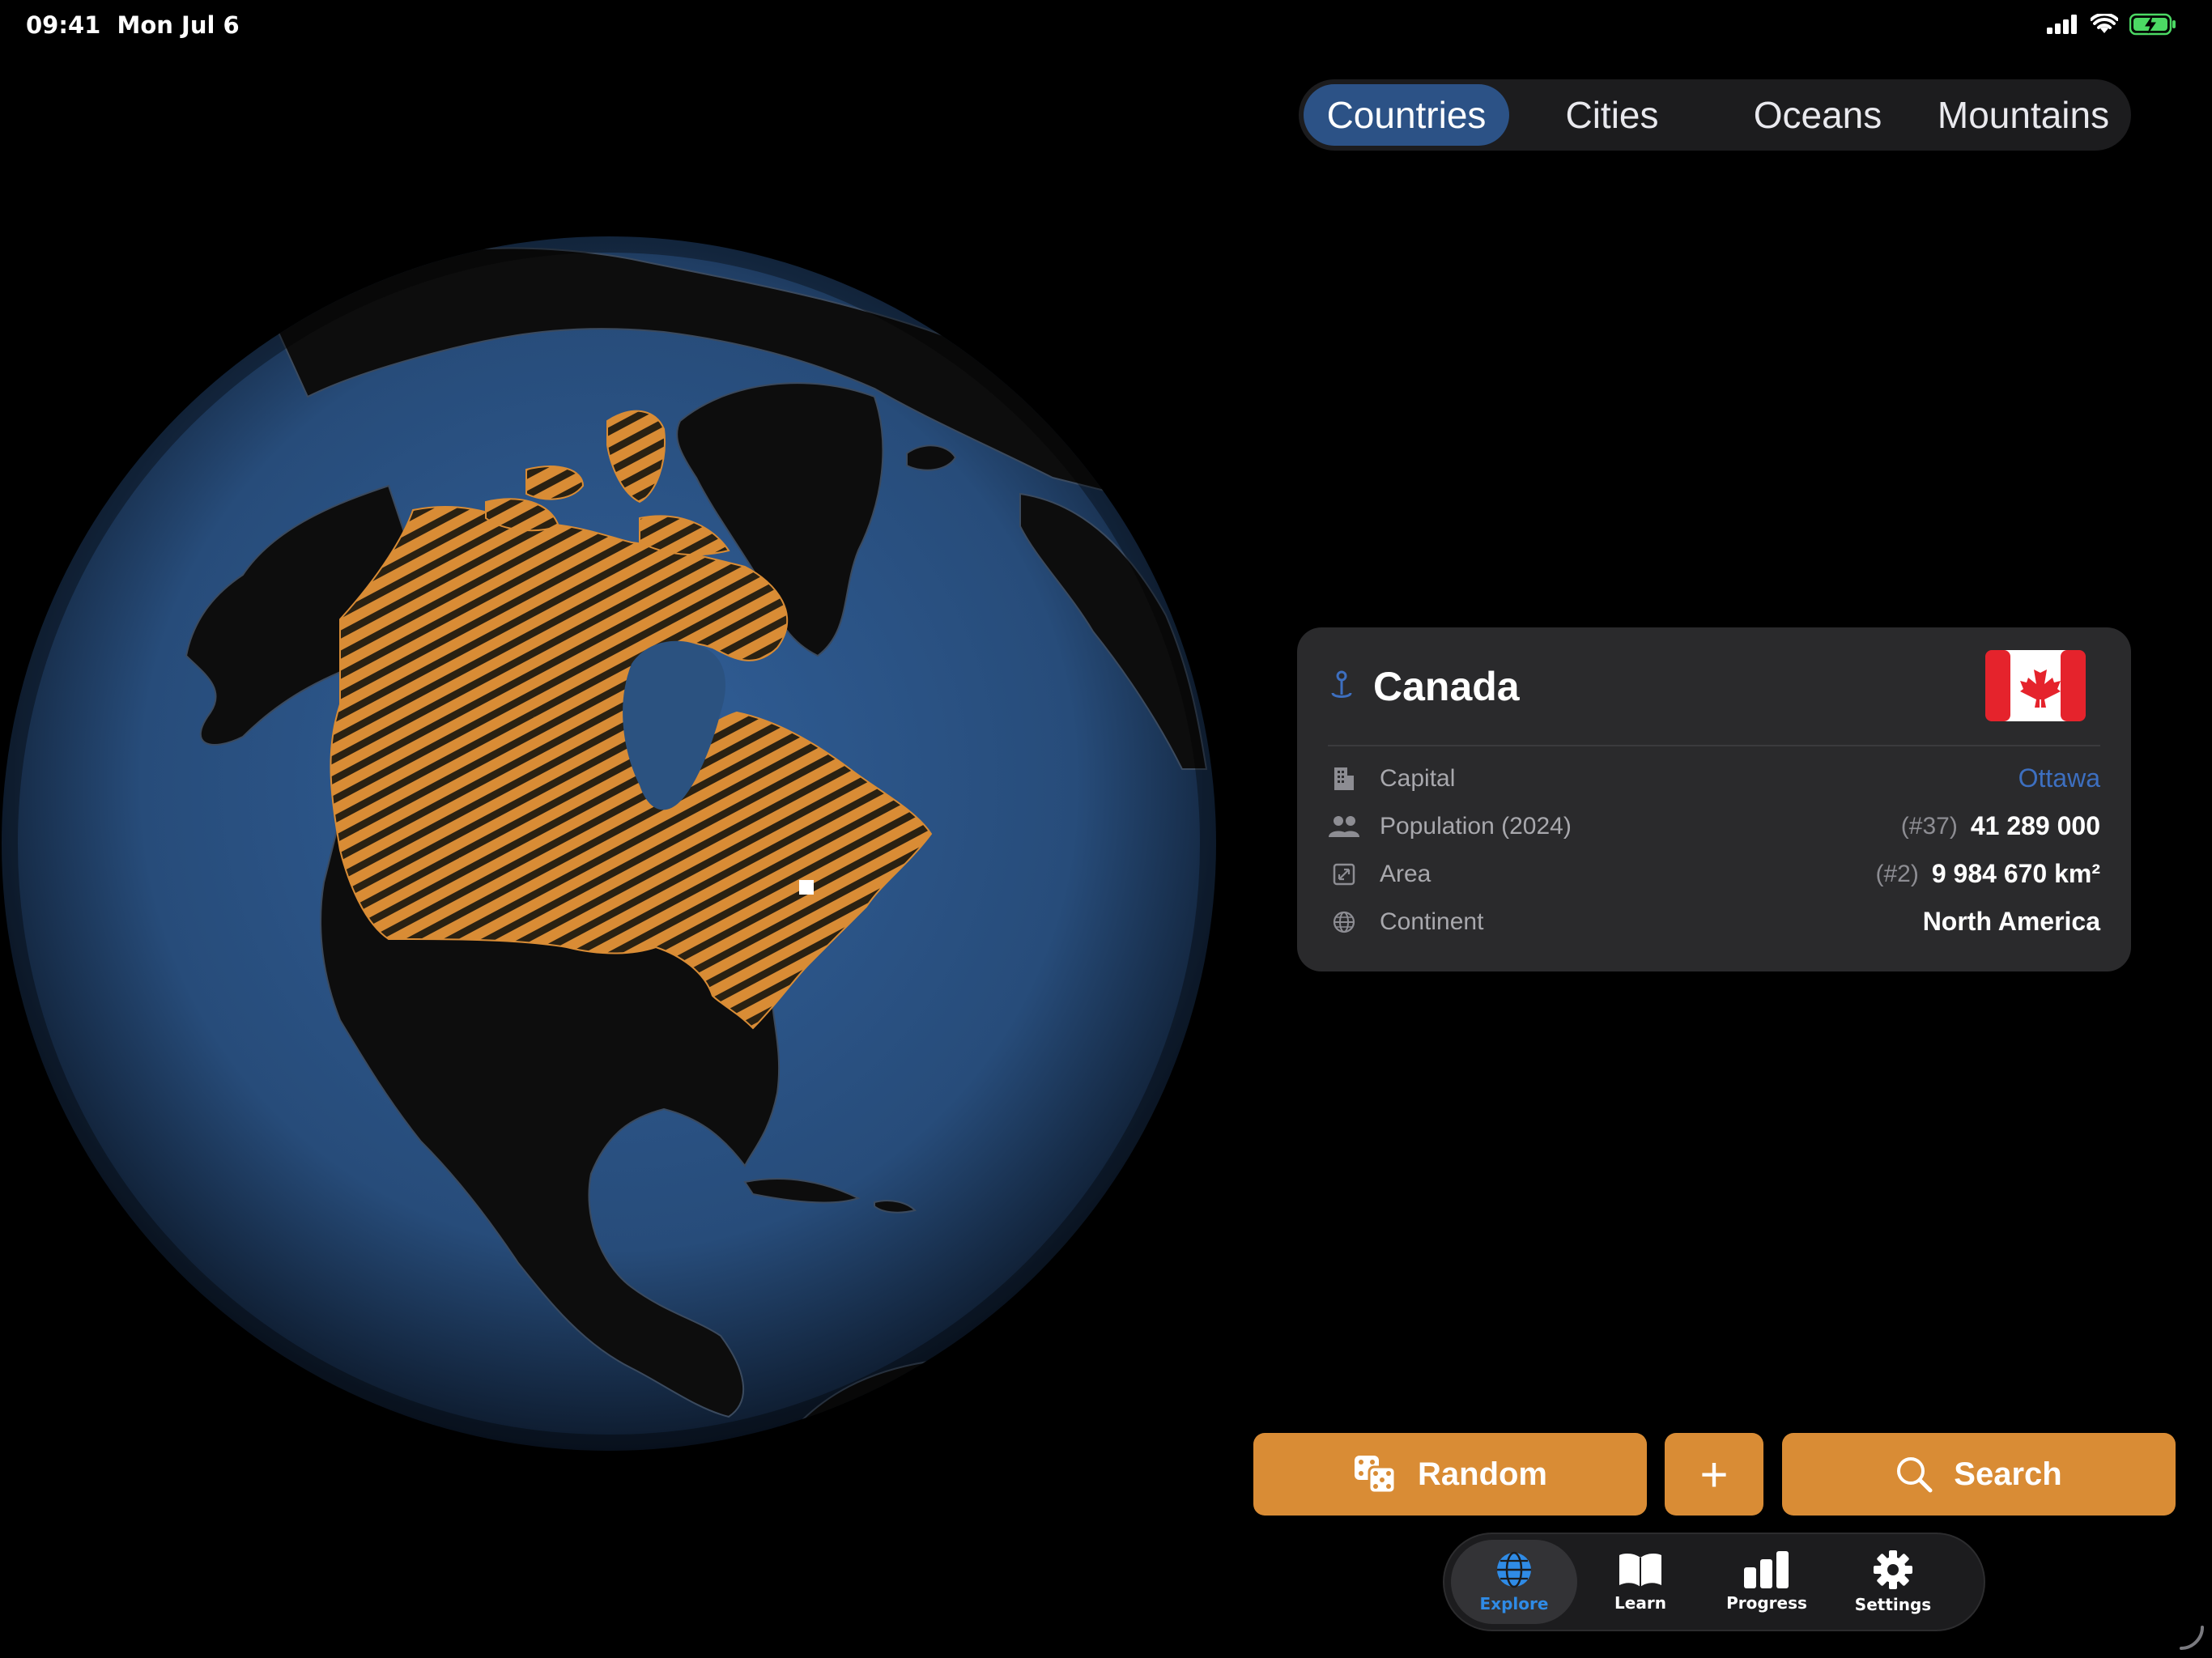 The image size is (2212, 1658). Describe the element at coordinates (2191, 1637) in the screenshot. I see `resize-handle-icon` at that location.